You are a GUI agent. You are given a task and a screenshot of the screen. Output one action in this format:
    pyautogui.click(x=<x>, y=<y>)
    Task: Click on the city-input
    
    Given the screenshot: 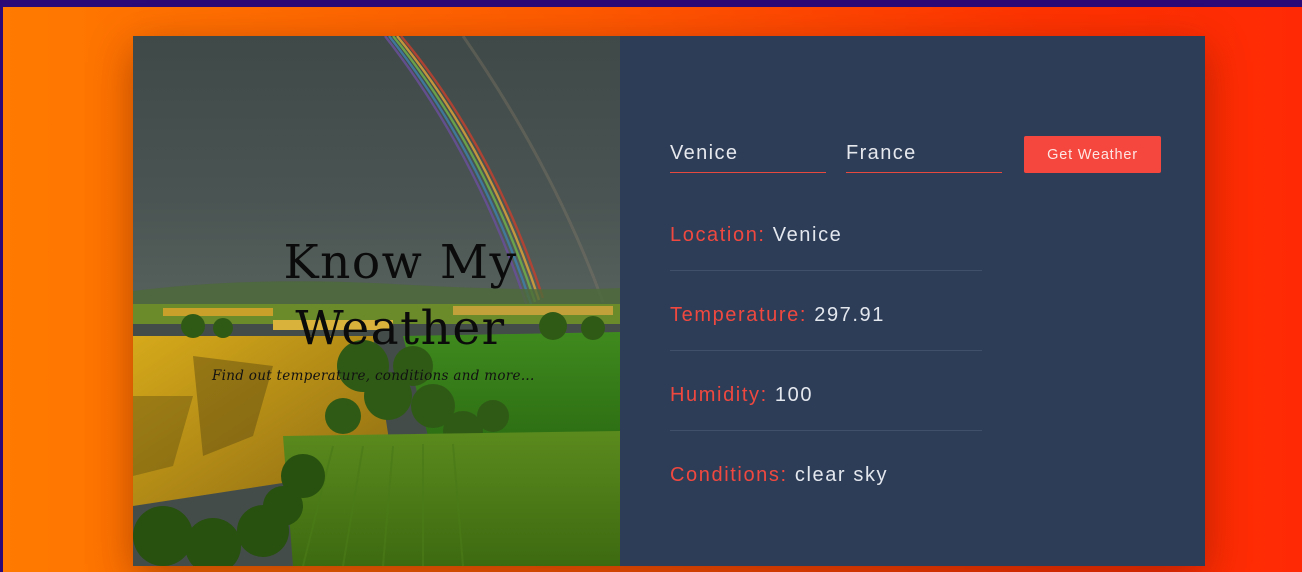 What is the action you would take?
    pyautogui.click(x=748, y=153)
    